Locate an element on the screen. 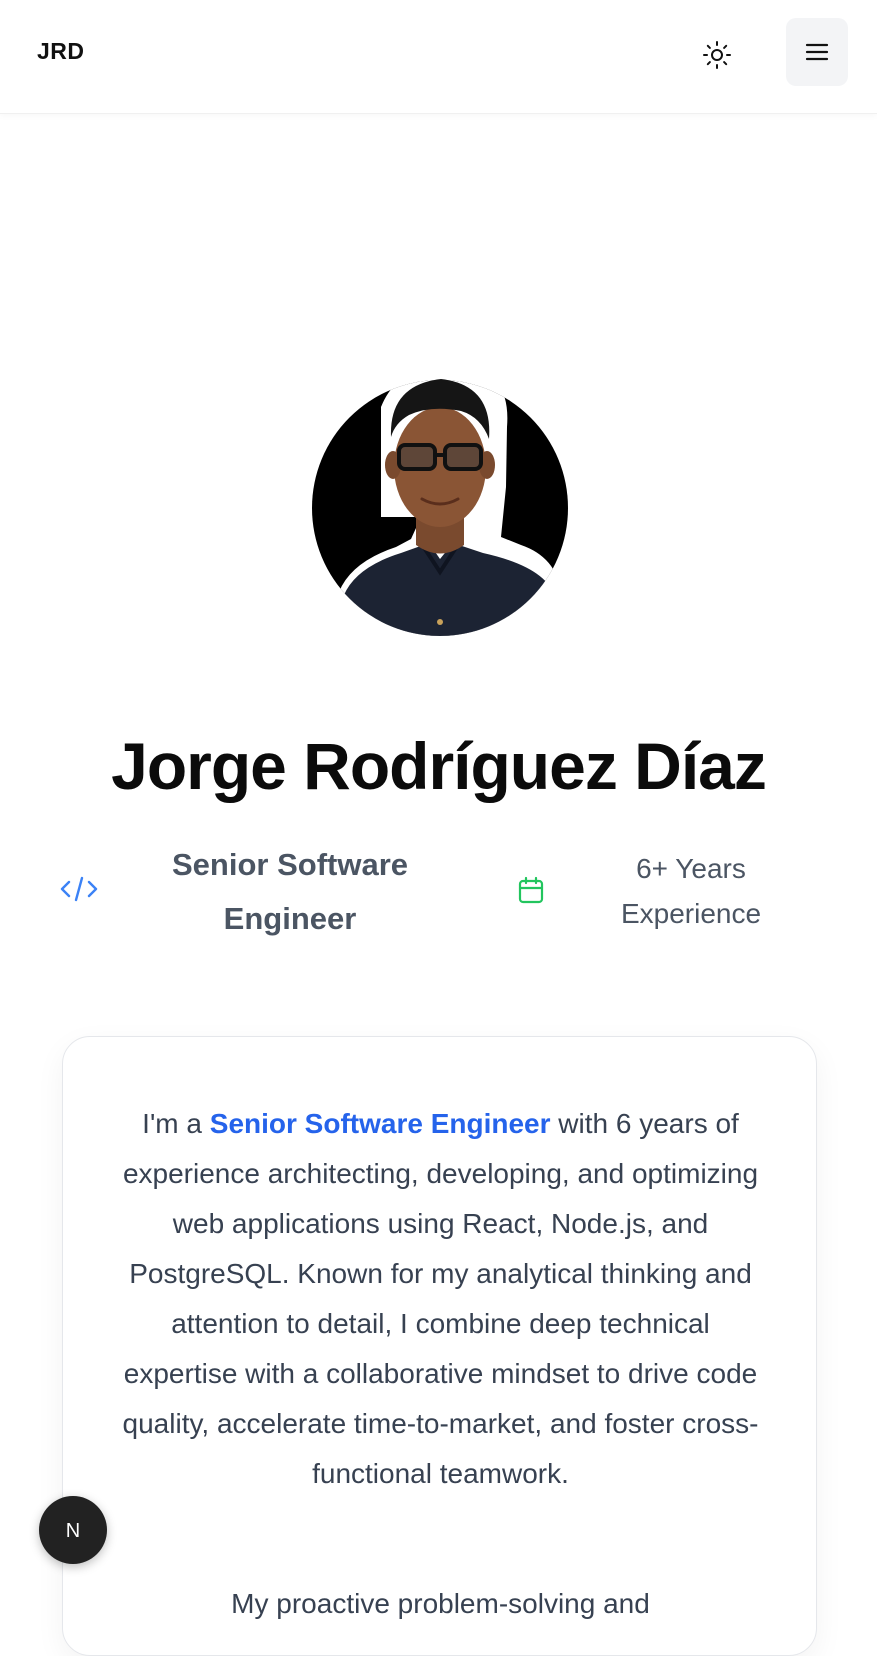  nextjs-dev-badge: N is located at coordinates (73, 1530).